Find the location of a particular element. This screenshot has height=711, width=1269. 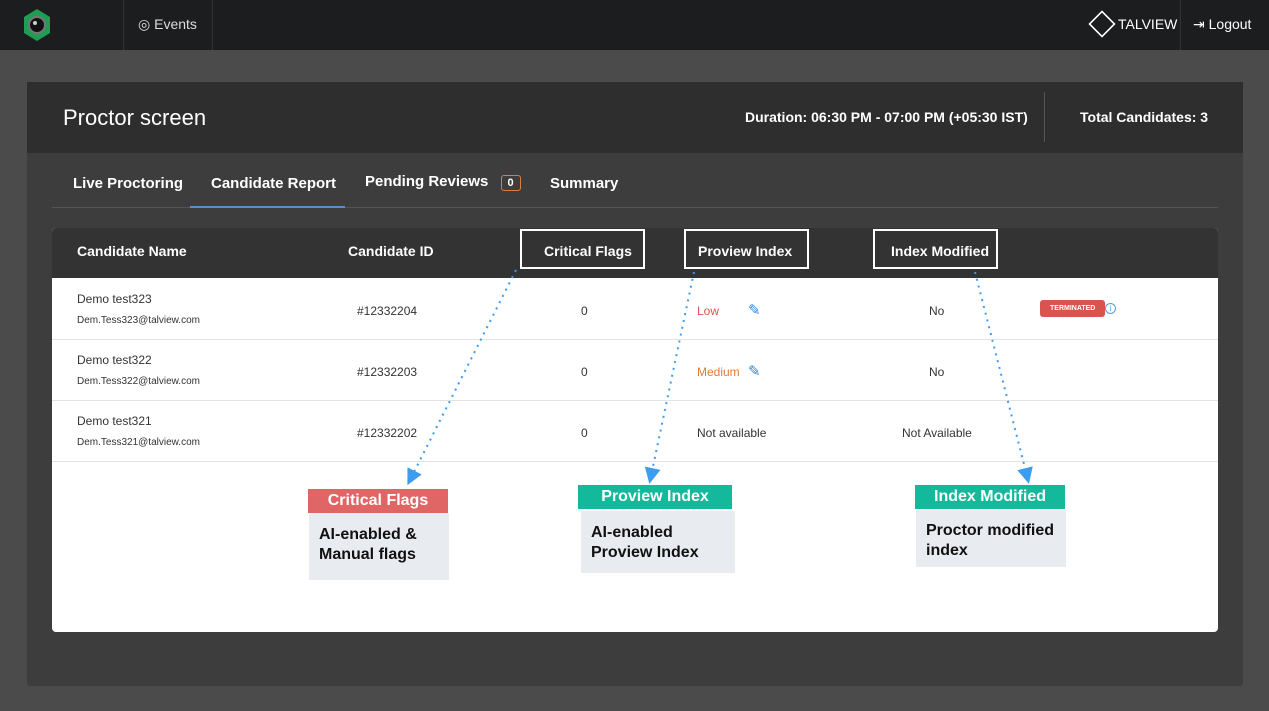

proview-index-callout-desc: AI-enabled Proview Index is located at coordinates (658, 542).